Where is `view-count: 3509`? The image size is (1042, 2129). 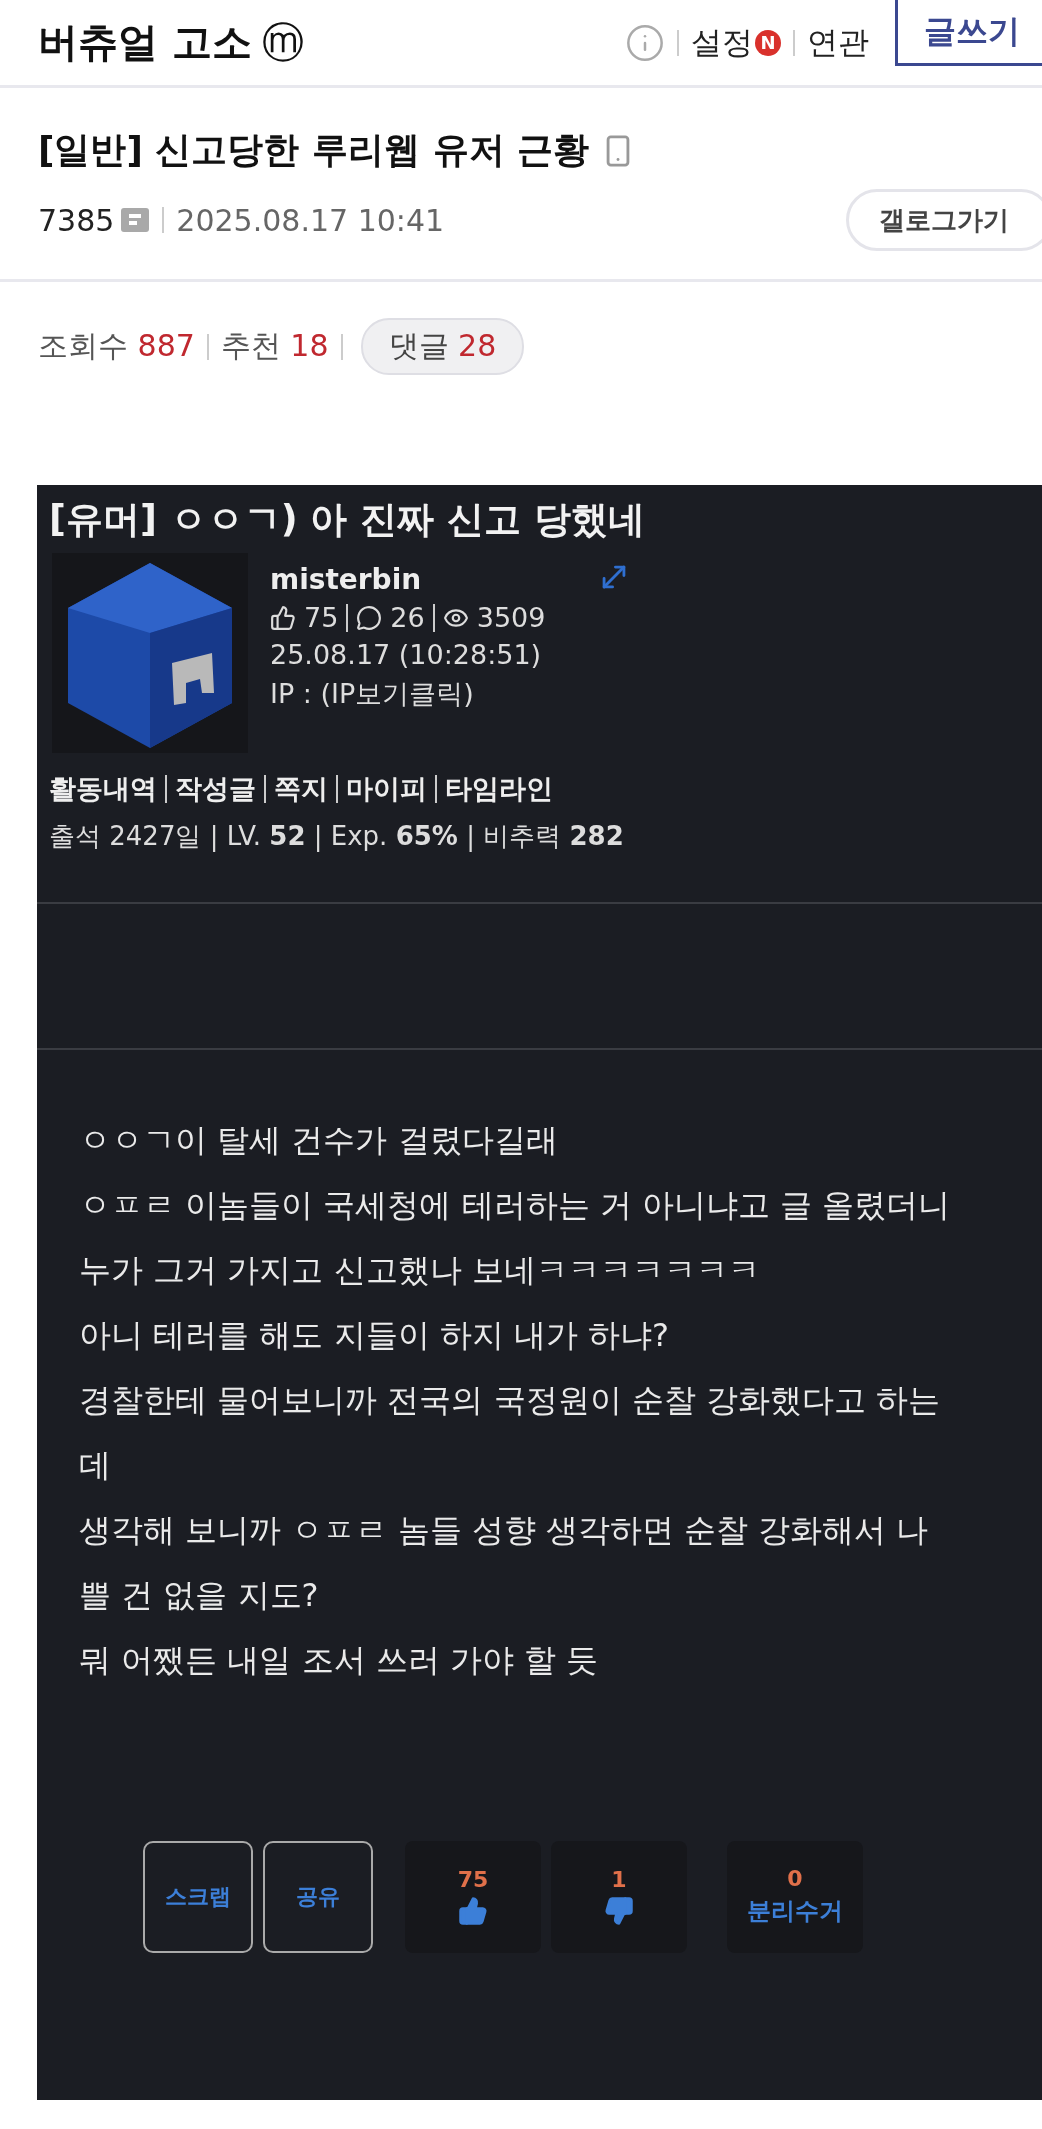 view-count: 3509 is located at coordinates (511, 617).